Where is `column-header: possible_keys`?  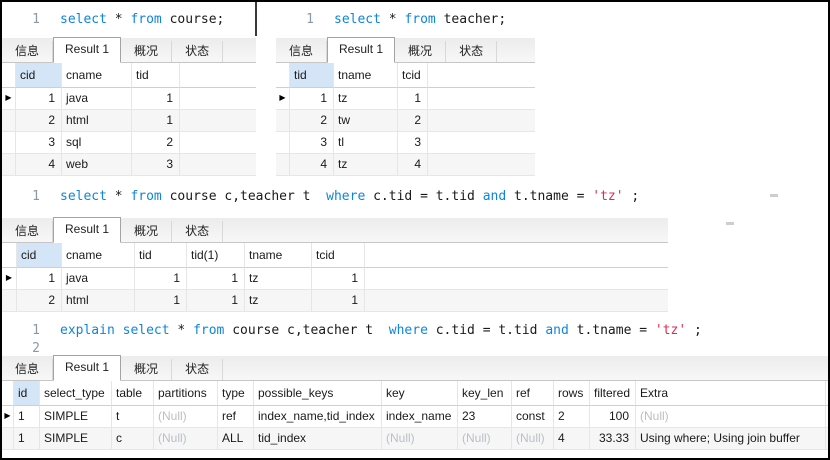
column-header: possible_keys is located at coordinates (318, 393).